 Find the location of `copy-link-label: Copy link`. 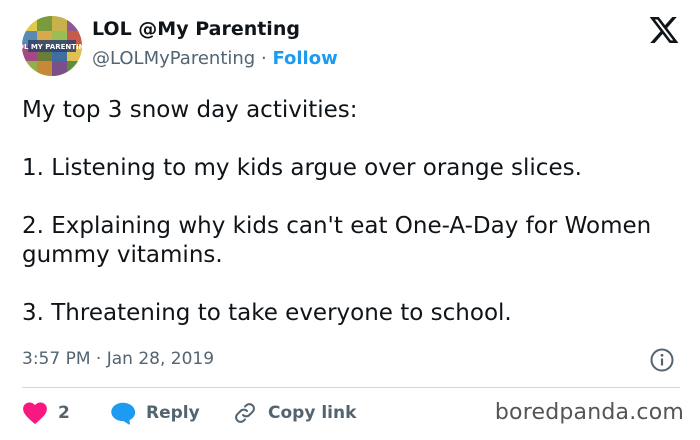

copy-link-label: Copy link is located at coordinates (312, 413).